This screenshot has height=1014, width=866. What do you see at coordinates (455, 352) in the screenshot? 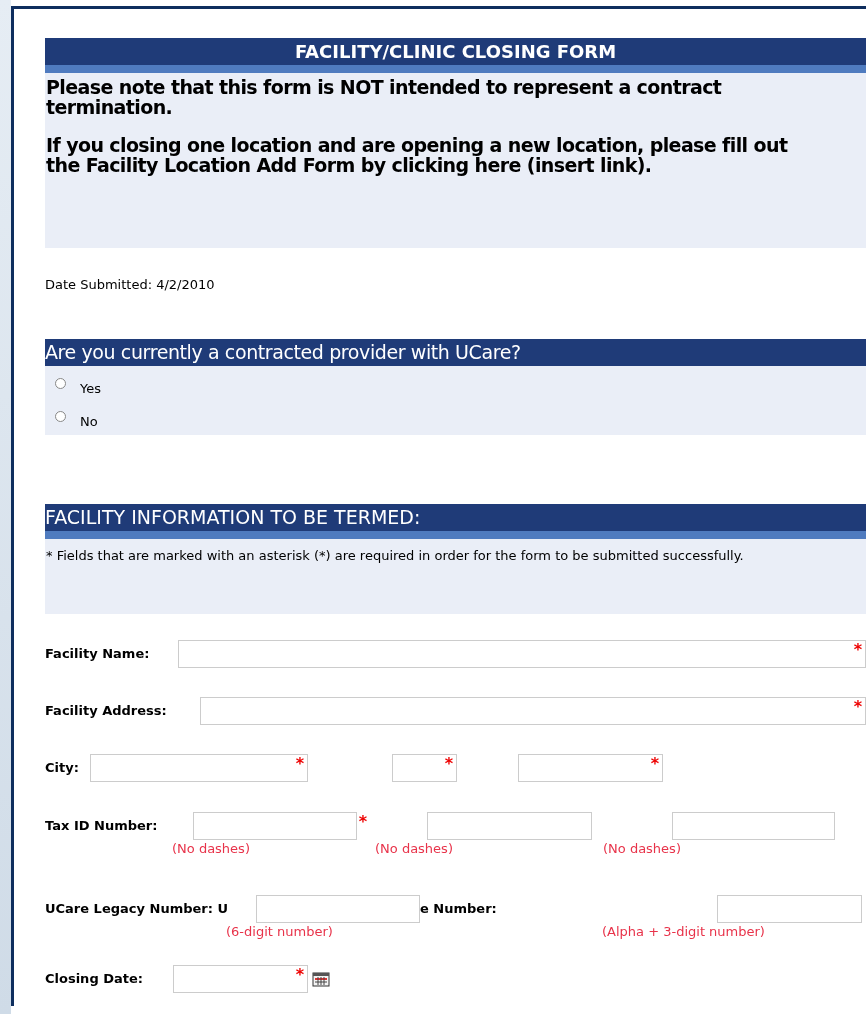
I see `question-title: Are you currently a contracted provider with UCare?` at bounding box center [455, 352].